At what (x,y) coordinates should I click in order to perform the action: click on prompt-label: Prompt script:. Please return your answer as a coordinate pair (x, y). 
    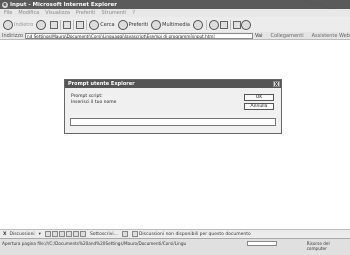
    Looking at the image, I should click on (87, 96).